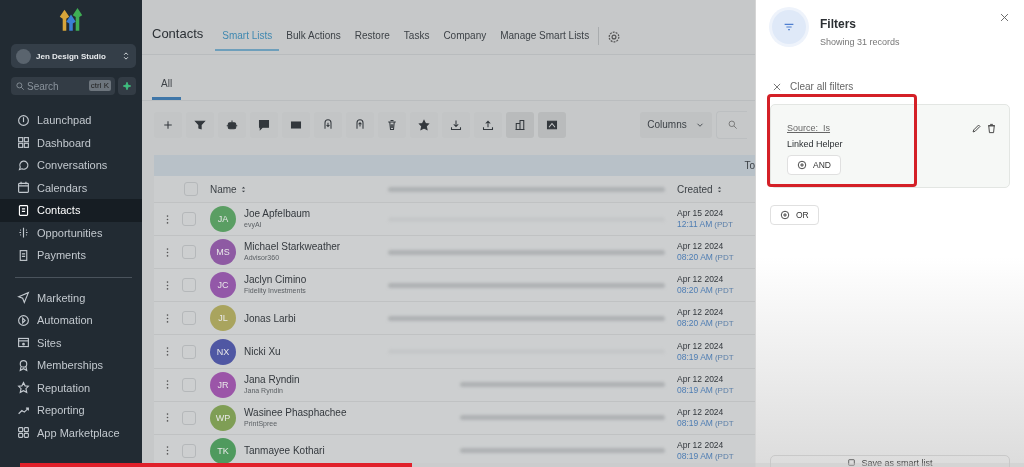 Image resolution: width=1024 pixels, height=467 pixels. I want to click on view-tab: All, so click(167, 85).